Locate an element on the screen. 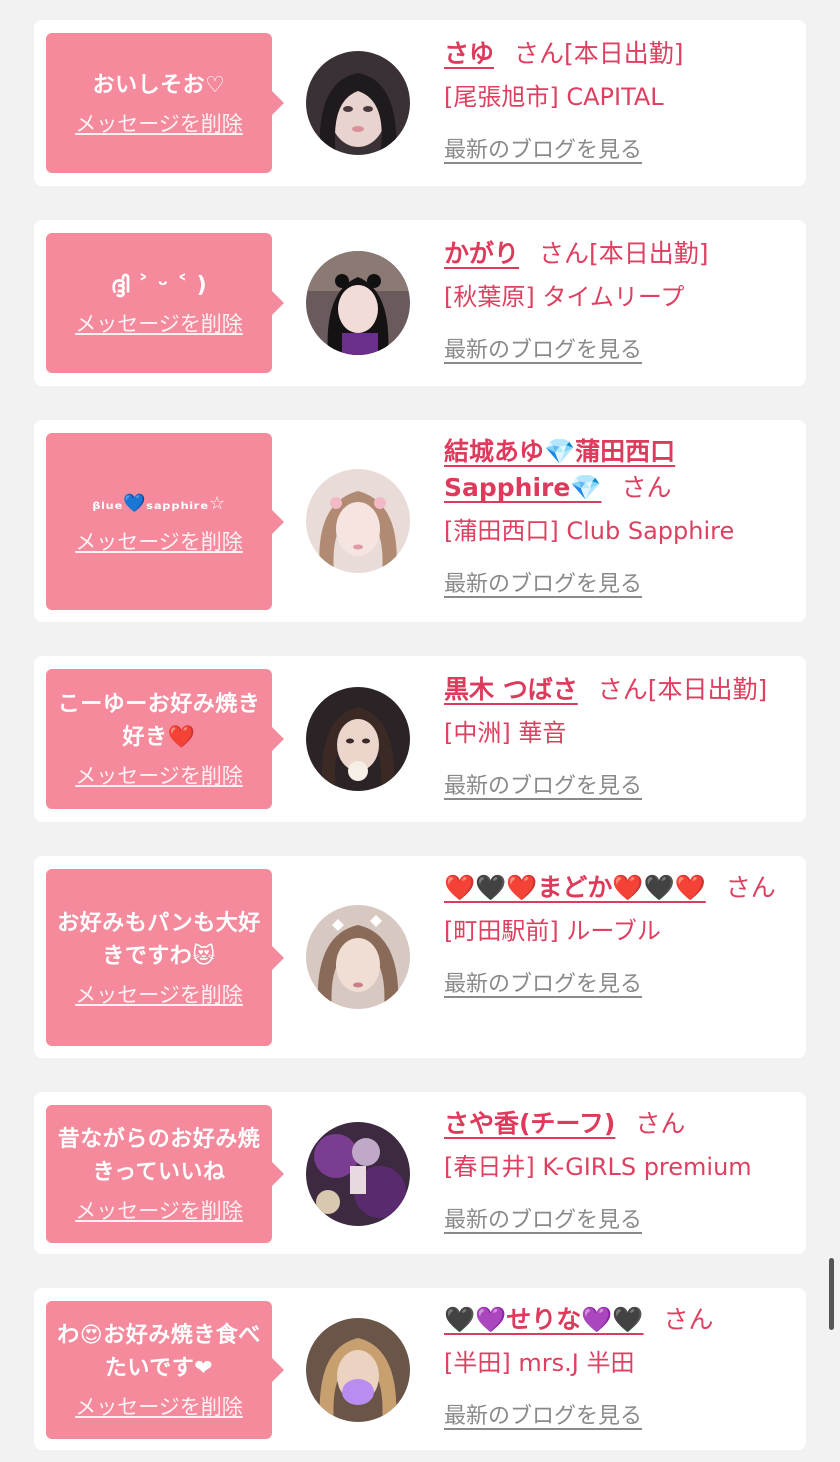 Image resolution: width=840 pixels, height=1462 pixels. message-text: ᵦₗᵤₑ💙ₛₐₚₚₕᵢᵣₑ☆ is located at coordinates (159, 503).